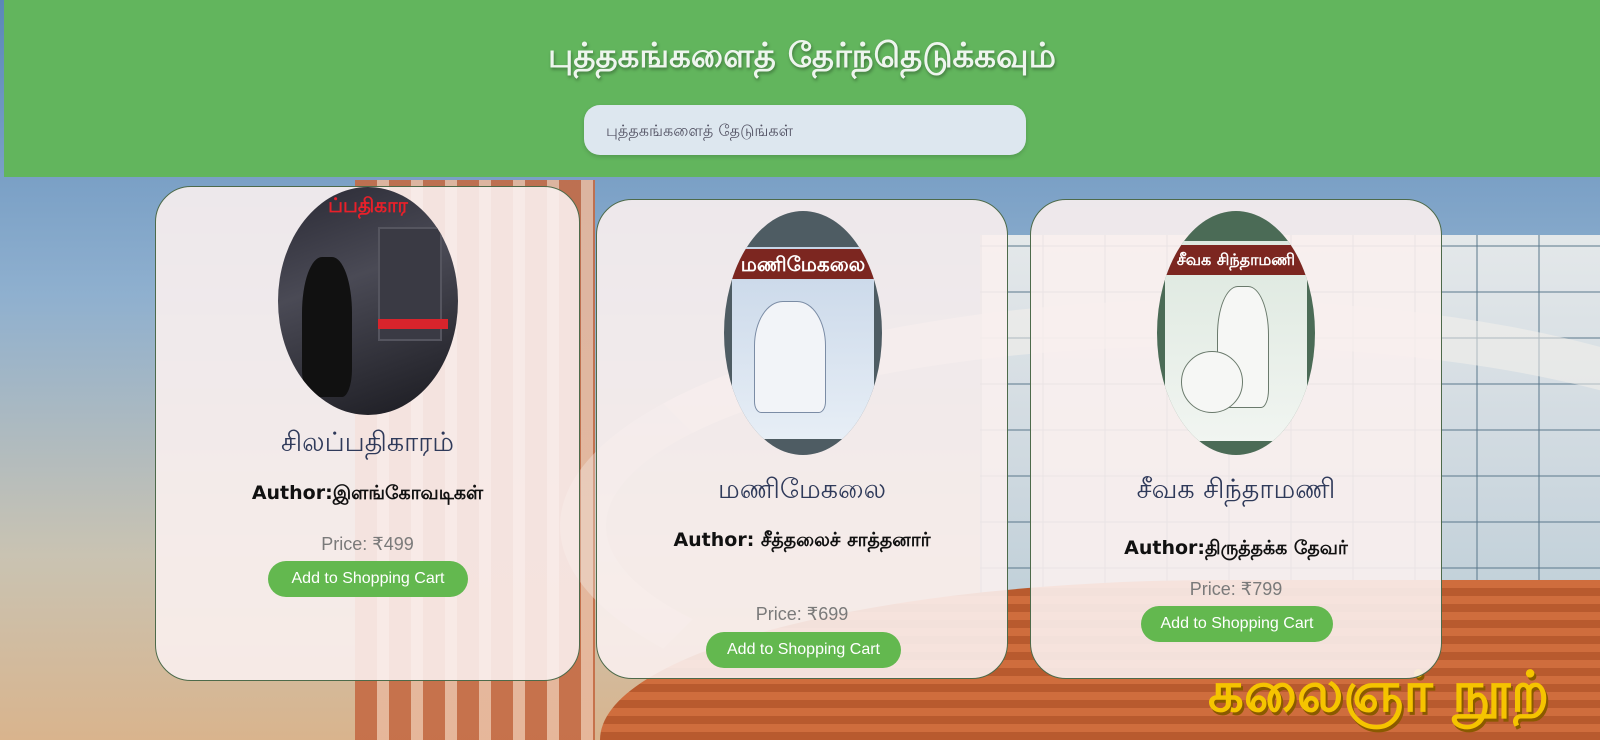 This screenshot has width=1600, height=740. I want to click on cover-horse, so click(1212, 382).